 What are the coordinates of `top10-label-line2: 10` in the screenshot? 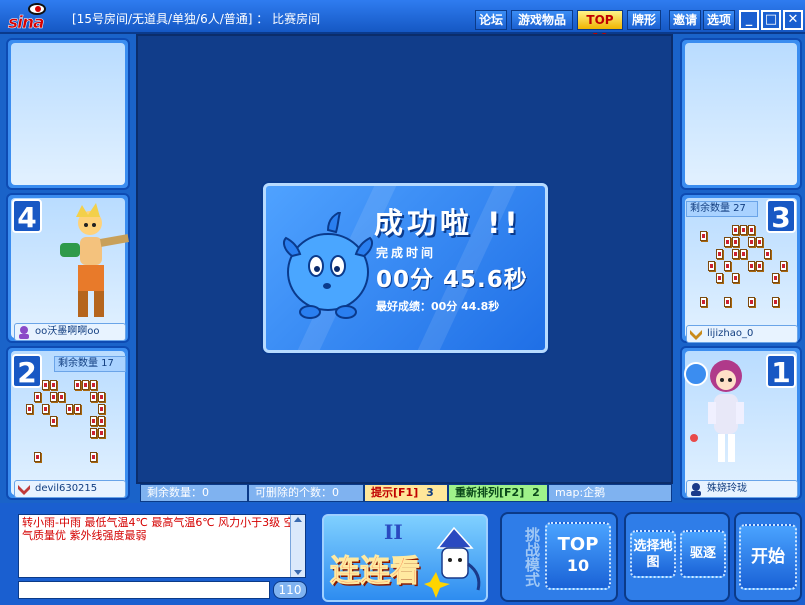 It's located at (578, 565).